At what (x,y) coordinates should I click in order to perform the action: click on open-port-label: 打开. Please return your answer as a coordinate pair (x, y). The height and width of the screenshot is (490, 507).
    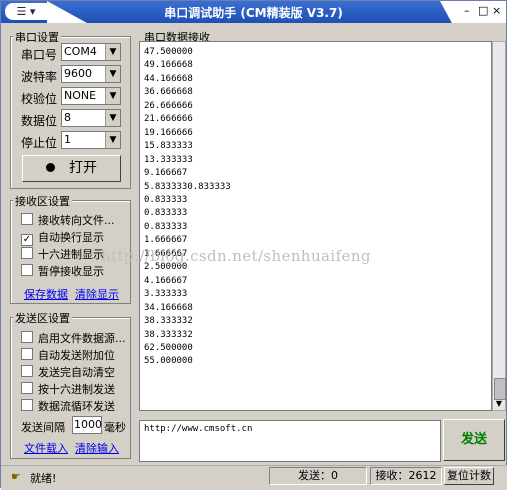
    Looking at the image, I should click on (83, 168).